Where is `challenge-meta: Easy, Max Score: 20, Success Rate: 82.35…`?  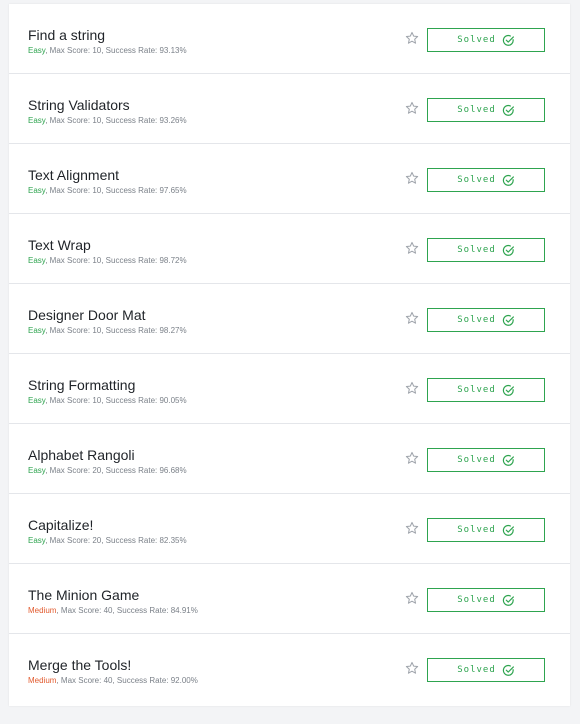
challenge-meta: Easy, Max Score: 20, Success Rate: 82.35… is located at coordinates (107, 540).